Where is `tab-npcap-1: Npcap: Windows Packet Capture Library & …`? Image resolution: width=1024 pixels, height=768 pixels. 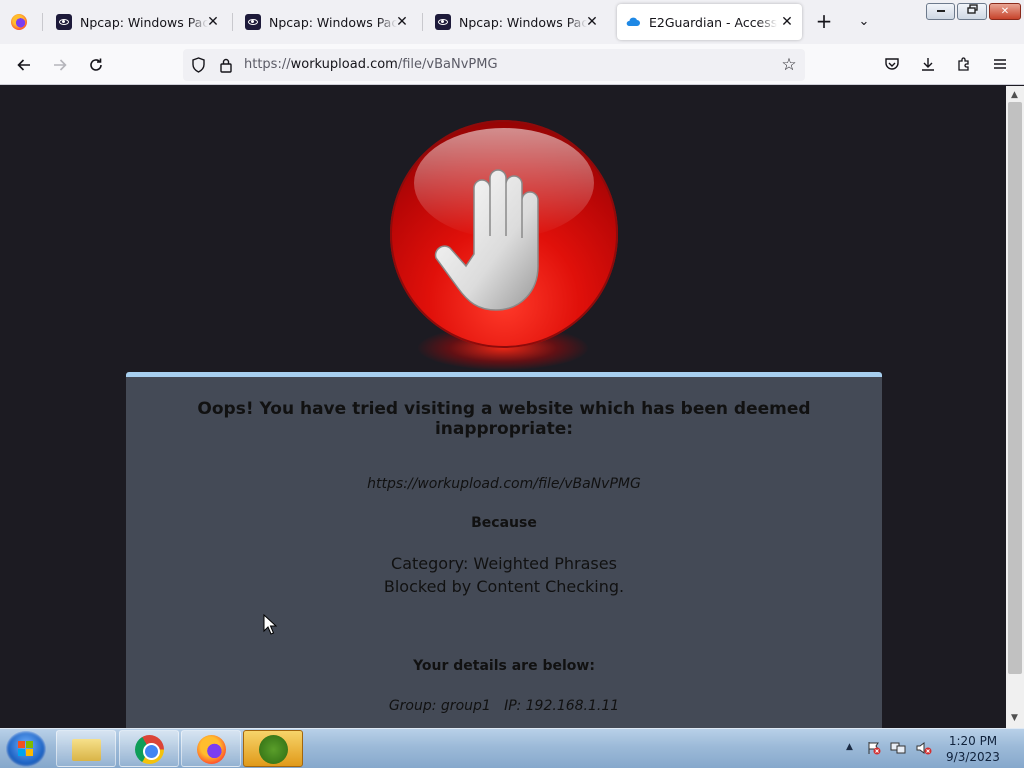 tab-npcap-1: Npcap: Windows Packet Capture Library & … is located at coordinates (138, 22).